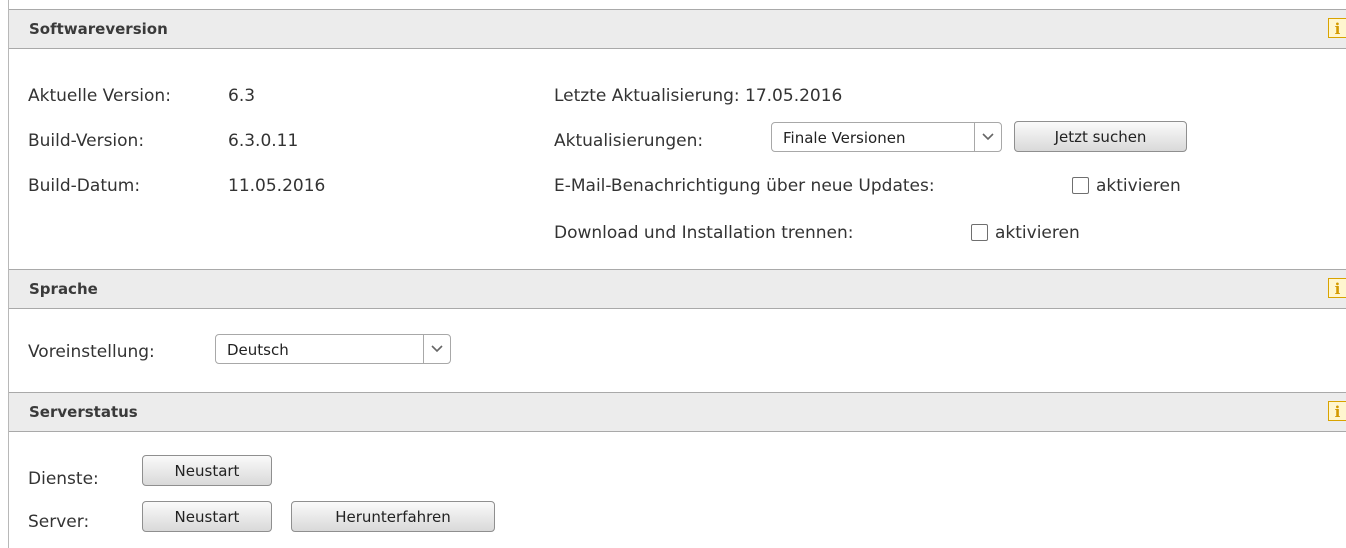 Image resolution: width=1346 pixels, height=548 pixels. What do you see at coordinates (1138, 186) in the screenshot?
I see `email-notification-checkbox-label: aktivieren` at bounding box center [1138, 186].